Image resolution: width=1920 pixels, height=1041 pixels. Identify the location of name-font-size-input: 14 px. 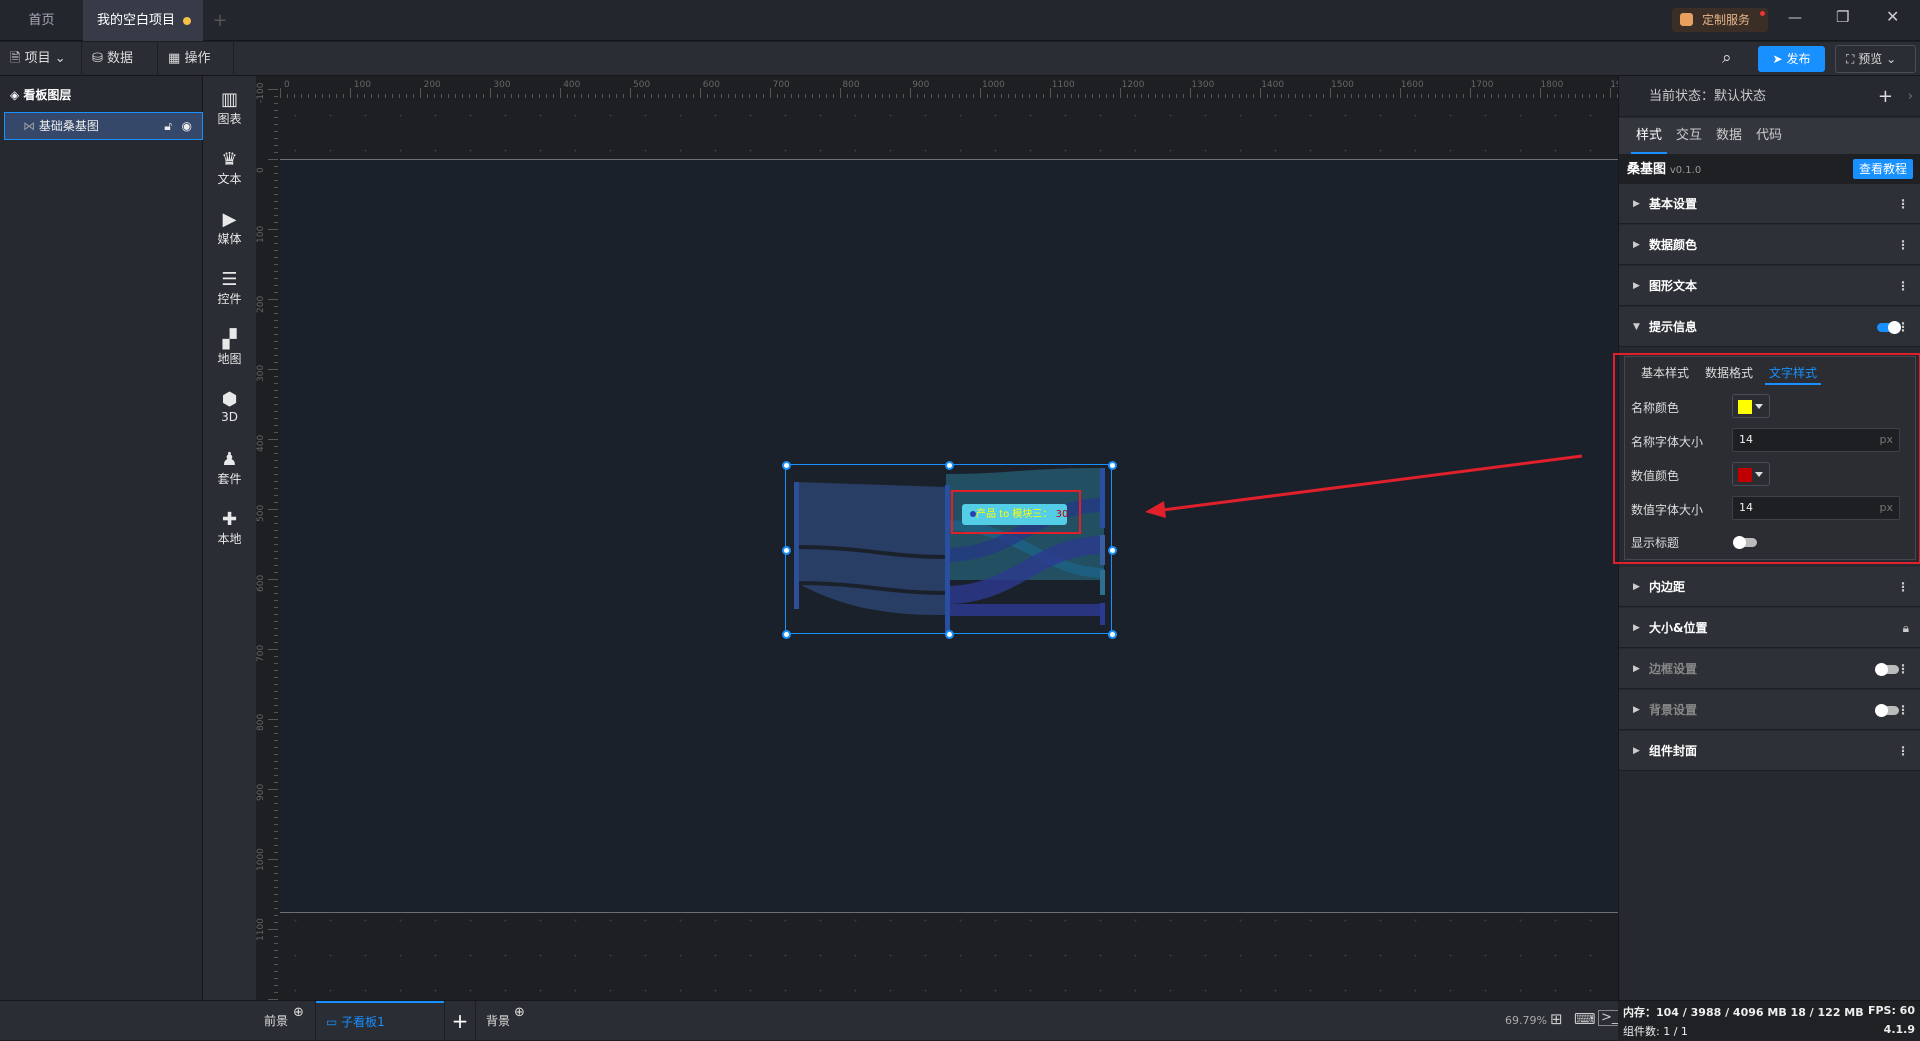
(1816, 440).